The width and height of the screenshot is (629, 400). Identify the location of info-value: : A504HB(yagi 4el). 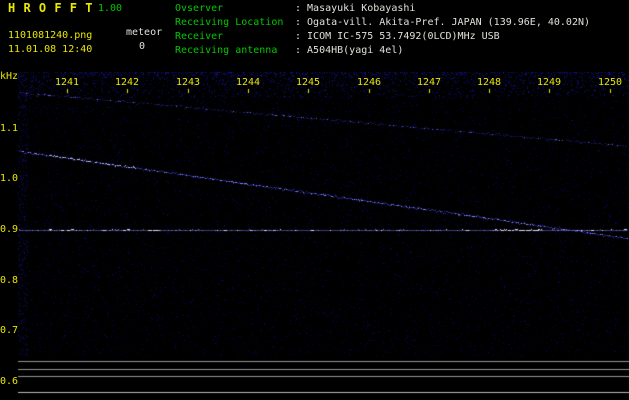
(349, 50).